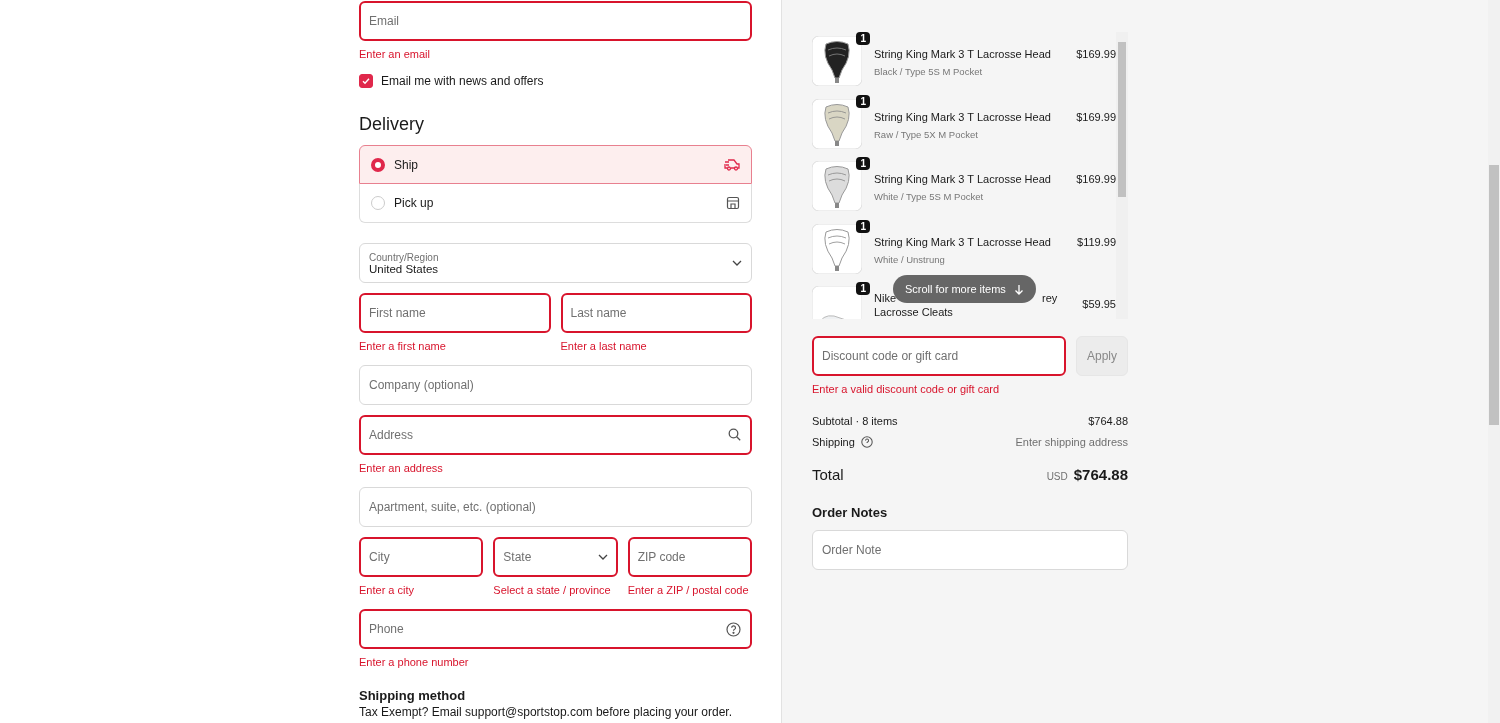 The height and width of the screenshot is (723, 1500). Describe the element at coordinates (1108, 421) in the screenshot. I see `summary-value: $764.88` at that location.